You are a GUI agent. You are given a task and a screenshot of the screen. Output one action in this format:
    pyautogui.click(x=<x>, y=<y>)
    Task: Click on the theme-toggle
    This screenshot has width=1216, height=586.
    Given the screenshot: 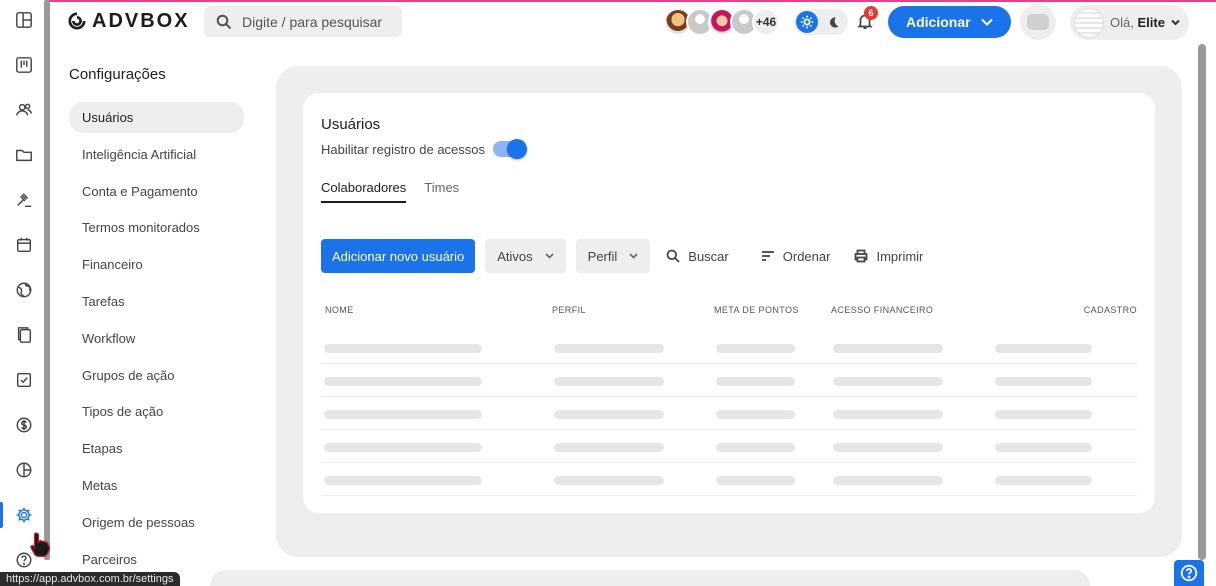 What is the action you would take?
    pyautogui.click(x=821, y=22)
    